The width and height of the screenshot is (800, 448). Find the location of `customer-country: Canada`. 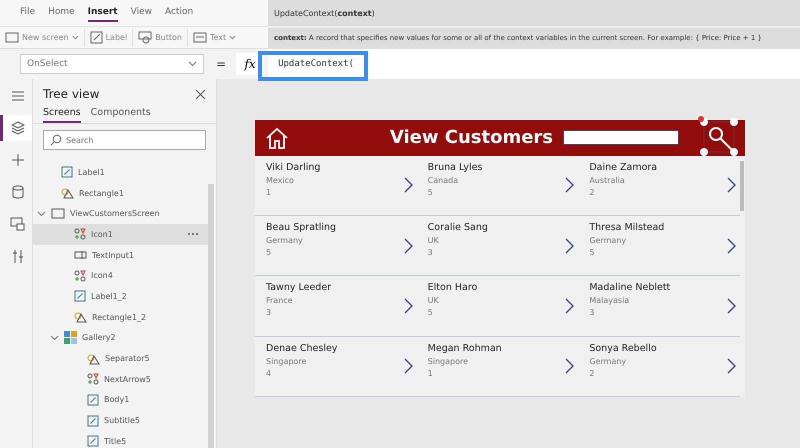

customer-country: Canada is located at coordinates (444, 180).